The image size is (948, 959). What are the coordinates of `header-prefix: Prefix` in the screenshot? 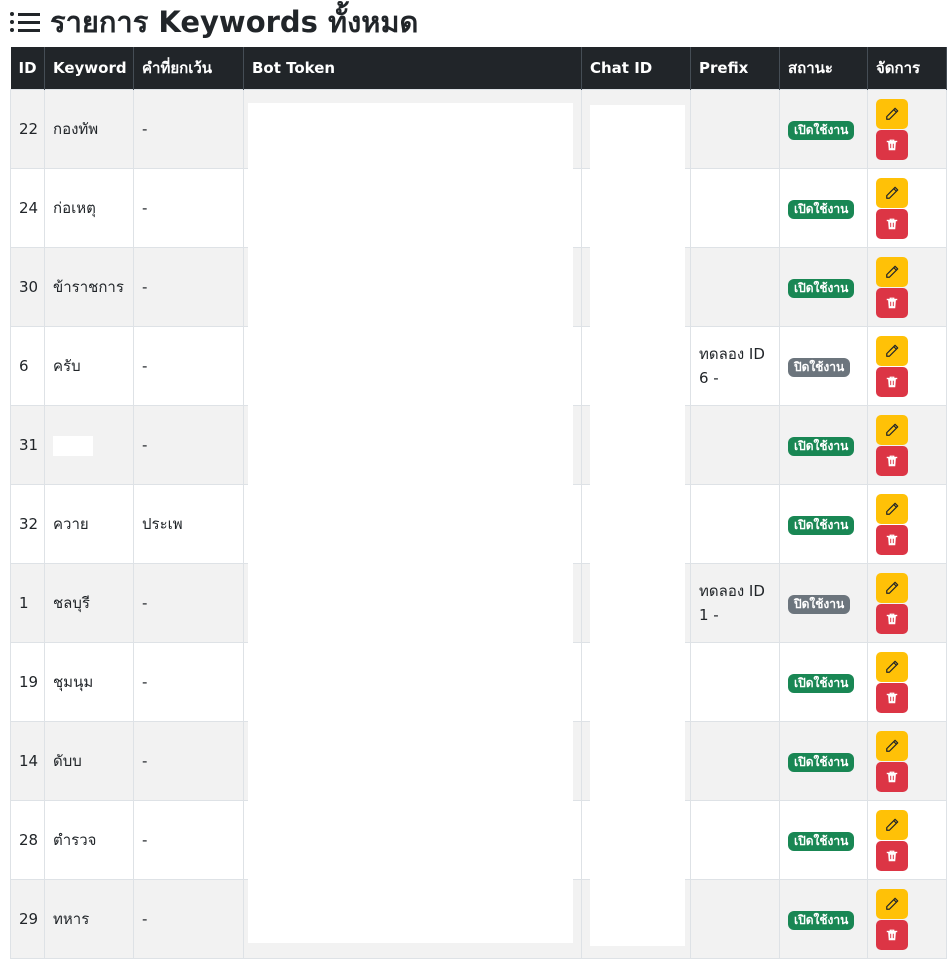 It's located at (735, 68).